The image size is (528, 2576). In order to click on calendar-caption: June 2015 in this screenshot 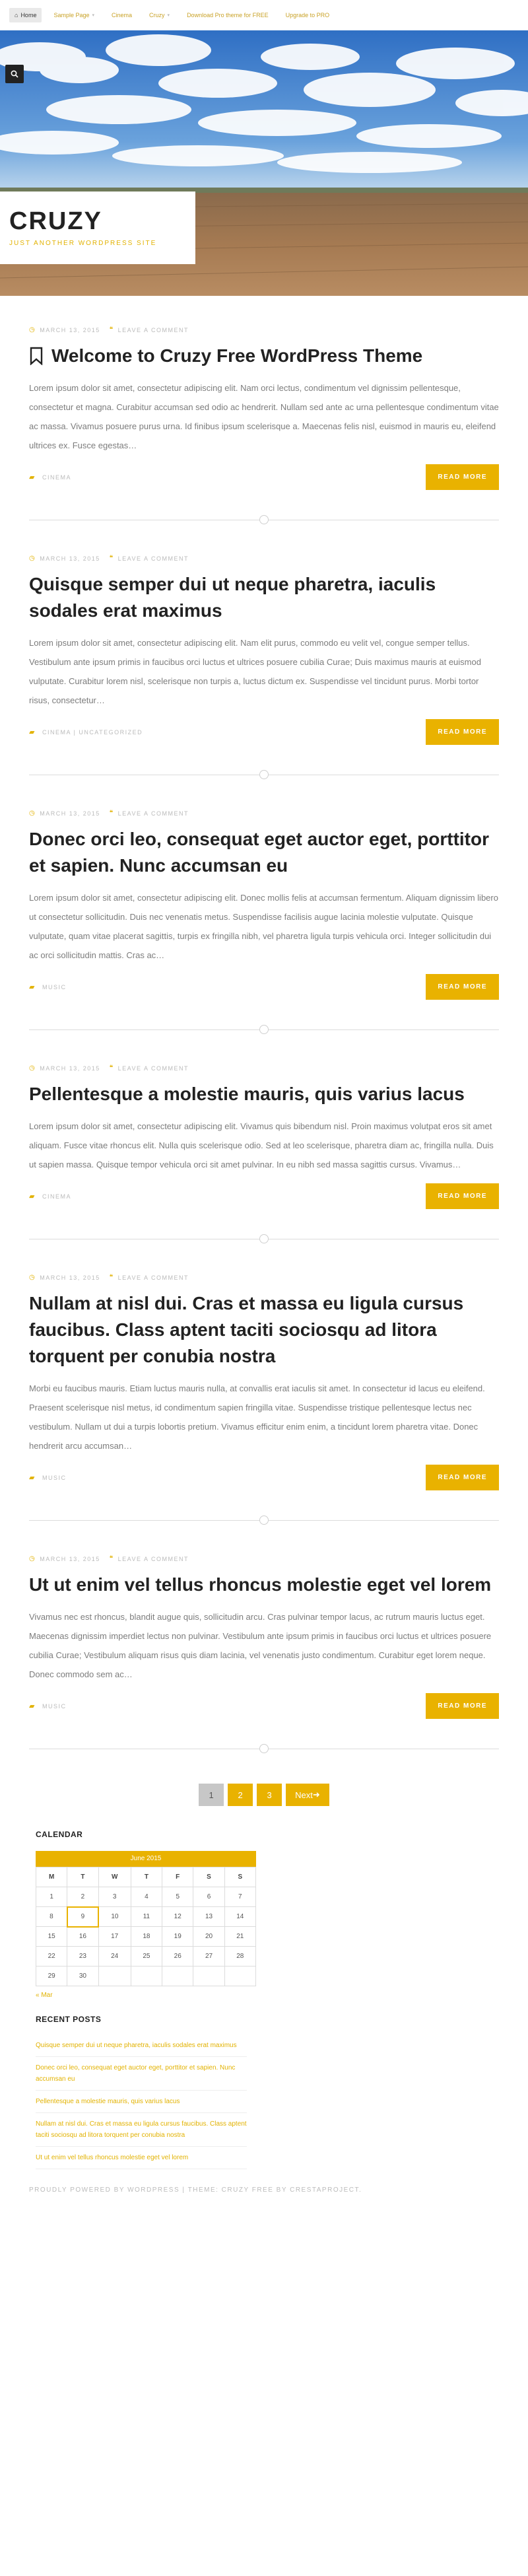, I will do `click(146, 1859)`.